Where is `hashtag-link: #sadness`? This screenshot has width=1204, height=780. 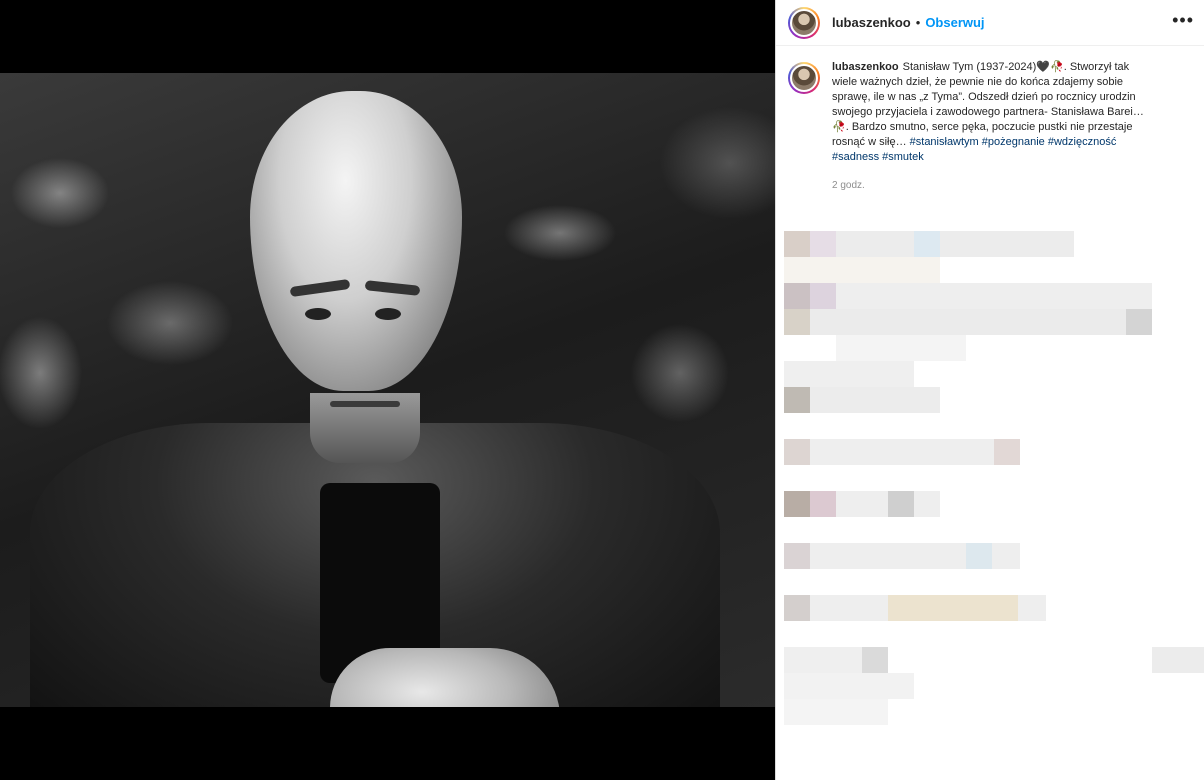
hashtag-link: #sadness is located at coordinates (855, 157).